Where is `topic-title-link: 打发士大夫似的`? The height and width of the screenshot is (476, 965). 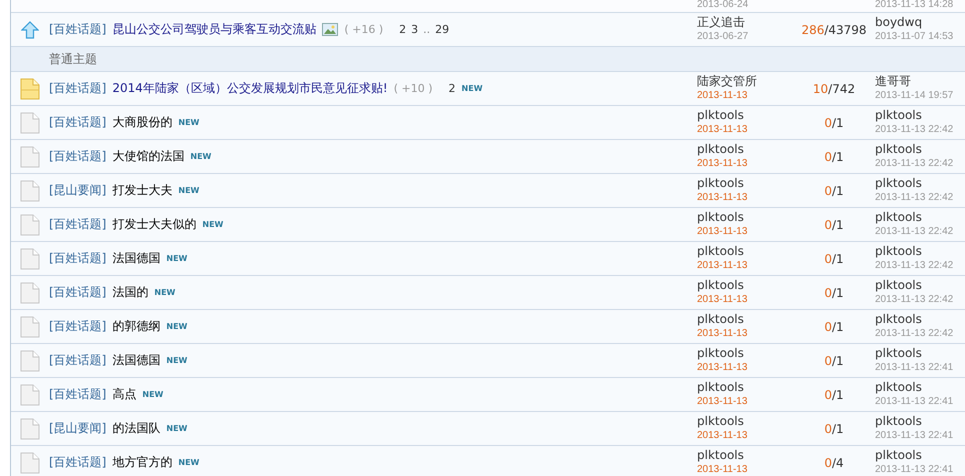 topic-title-link: 打发士大夫似的 is located at coordinates (154, 224).